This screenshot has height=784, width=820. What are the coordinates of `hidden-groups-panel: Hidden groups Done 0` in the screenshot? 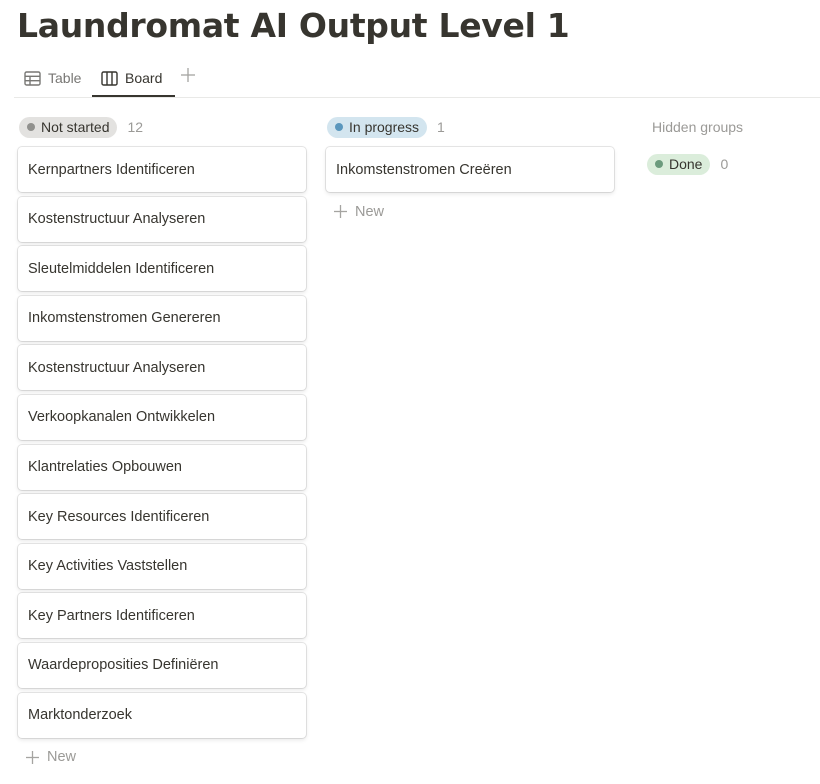 It's located at (728, 145).